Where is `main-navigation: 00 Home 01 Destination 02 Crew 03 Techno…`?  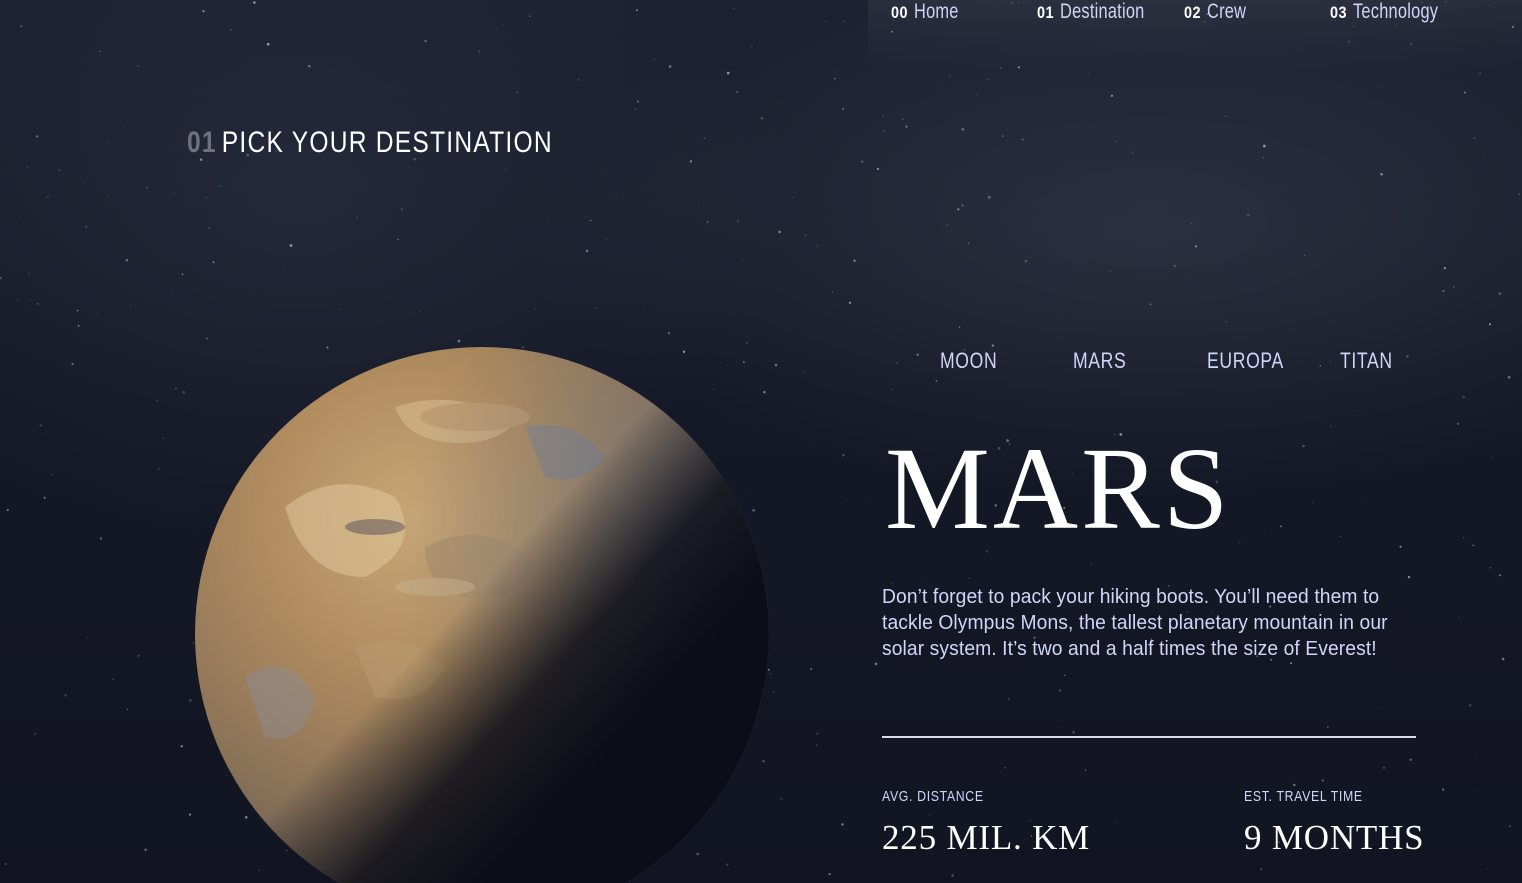 main-navigation: 00 Home 01 Destination 02 Crew 03 Techno… is located at coordinates (1195, 35).